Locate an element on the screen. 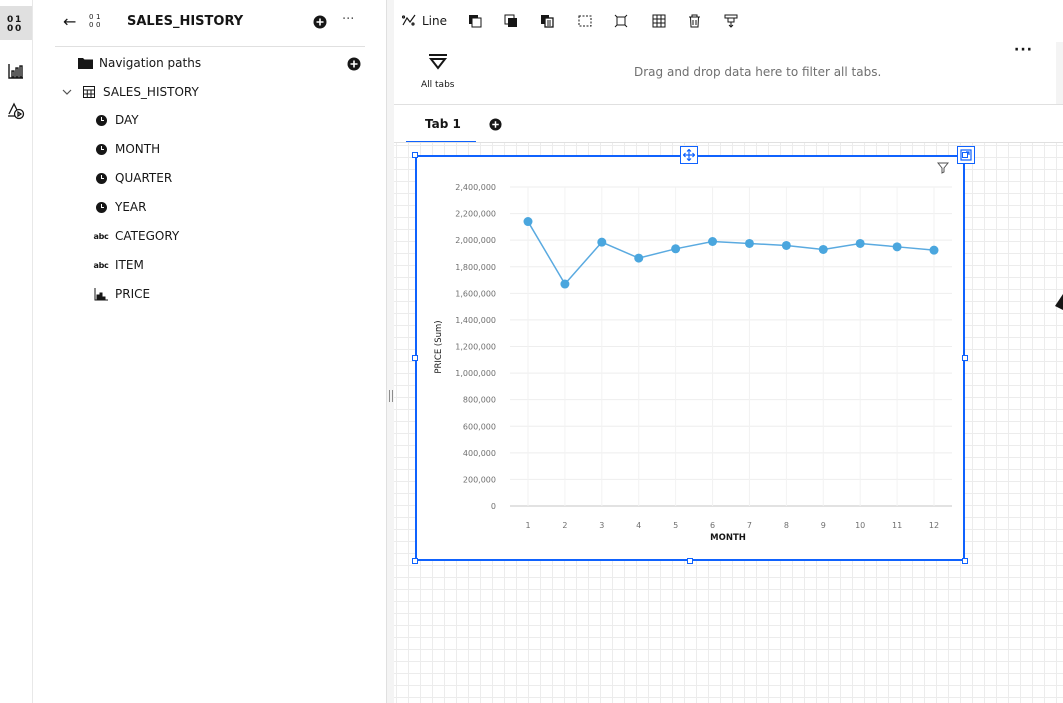  resize-handle-e is located at coordinates (965, 358).